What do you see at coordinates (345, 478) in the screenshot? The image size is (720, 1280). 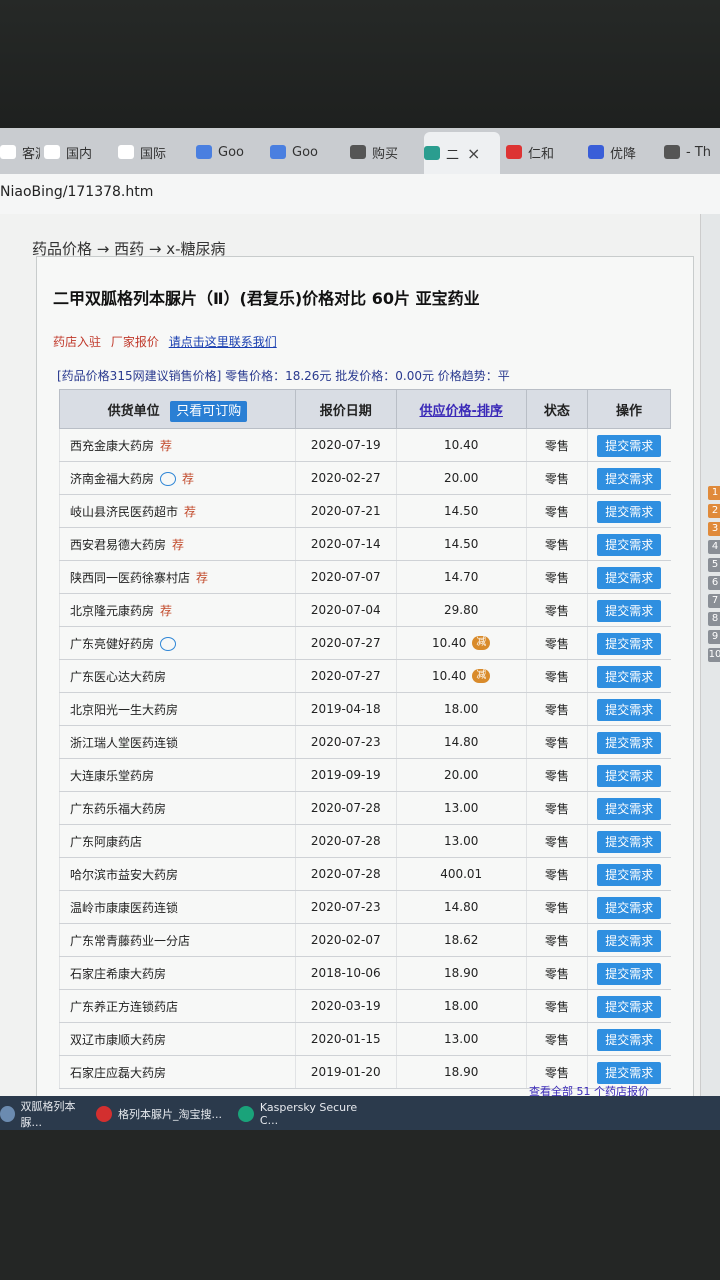 I see `date-cell: 2020-02-27` at bounding box center [345, 478].